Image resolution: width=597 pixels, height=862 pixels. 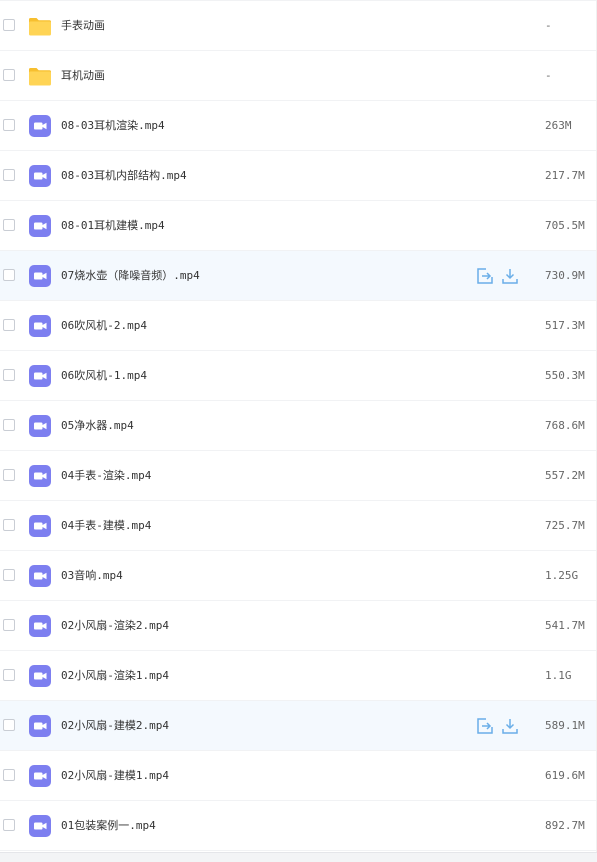 What do you see at coordinates (115, 726) in the screenshot?
I see `file-name: 02小风扇-建模2.mp4` at bounding box center [115, 726].